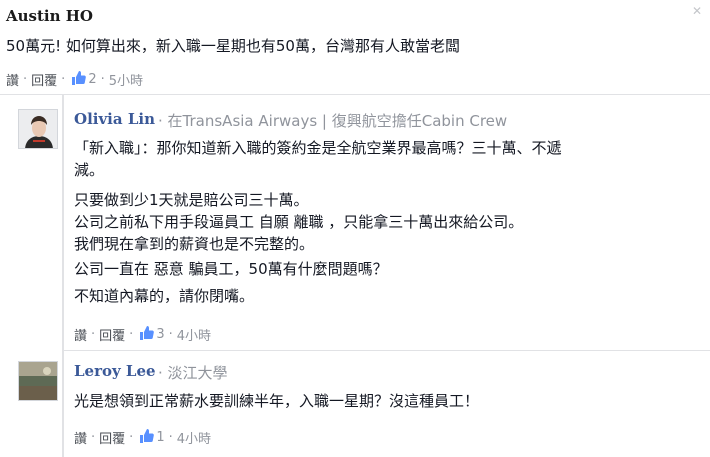  I want to click on comment-text-line: 「新入職」：那你知道新入職的簽約金是全航空業界最高嗎？三十萬、不遞, so click(318, 148).